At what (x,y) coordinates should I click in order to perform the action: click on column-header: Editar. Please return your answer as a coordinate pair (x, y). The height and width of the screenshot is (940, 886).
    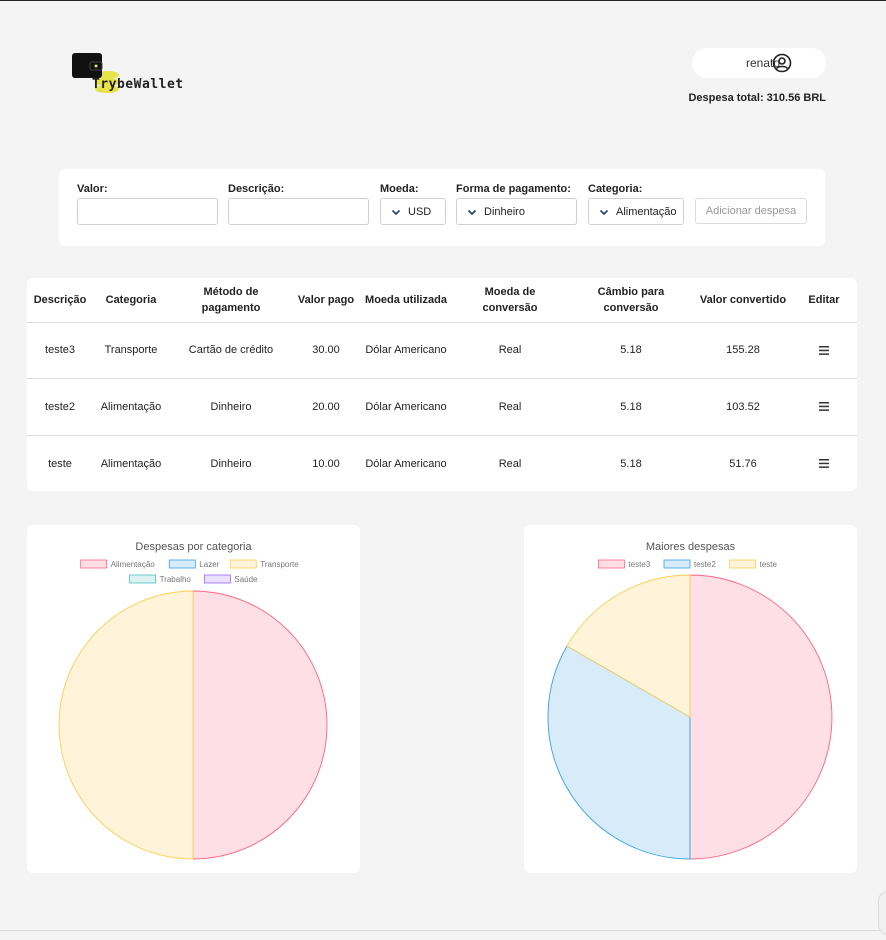
    Looking at the image, I should click on (824, 300).